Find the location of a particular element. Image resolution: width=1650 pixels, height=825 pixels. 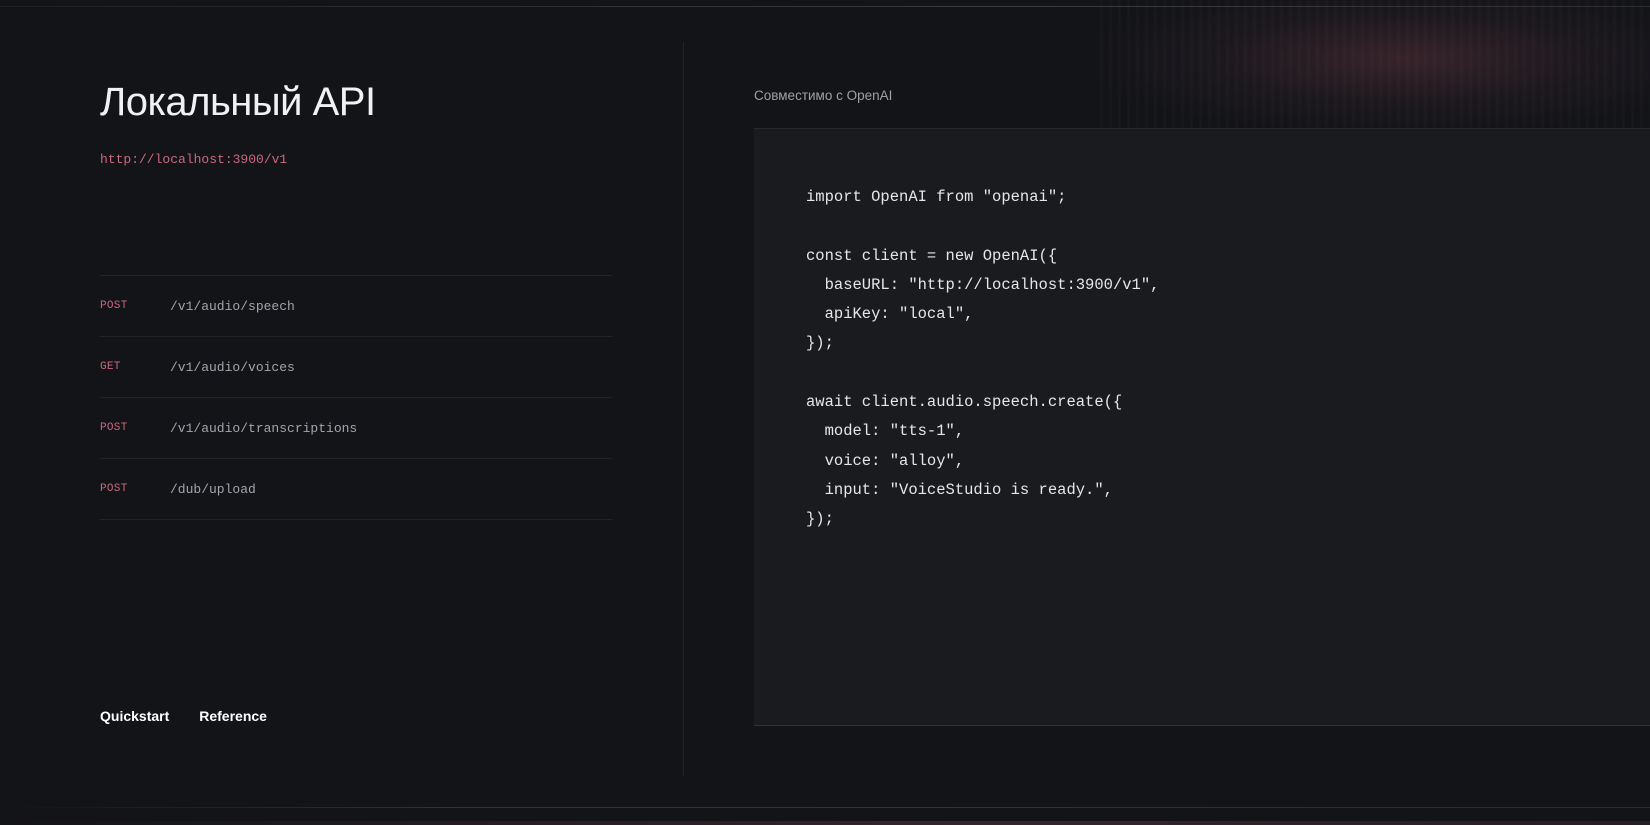

endpoint-row-transcriptions: POST /v1/audio/transcriptions is located at coordinates (356, 428).